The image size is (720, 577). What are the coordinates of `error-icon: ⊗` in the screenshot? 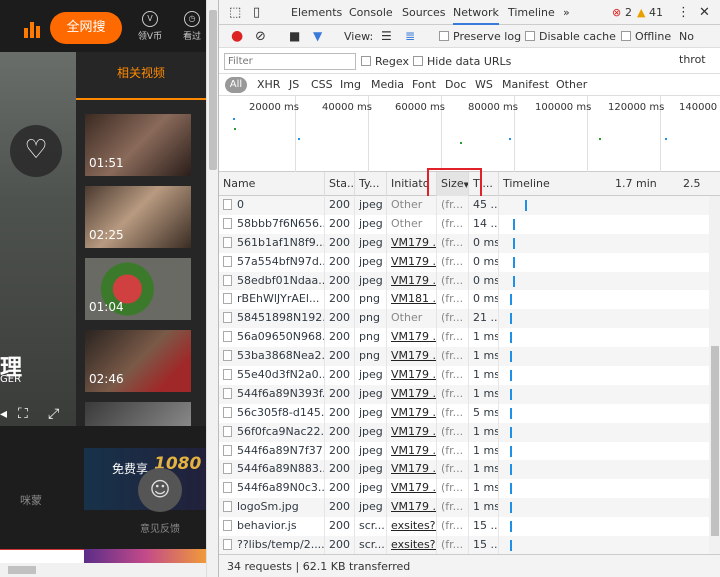 It's located at (616, 12).